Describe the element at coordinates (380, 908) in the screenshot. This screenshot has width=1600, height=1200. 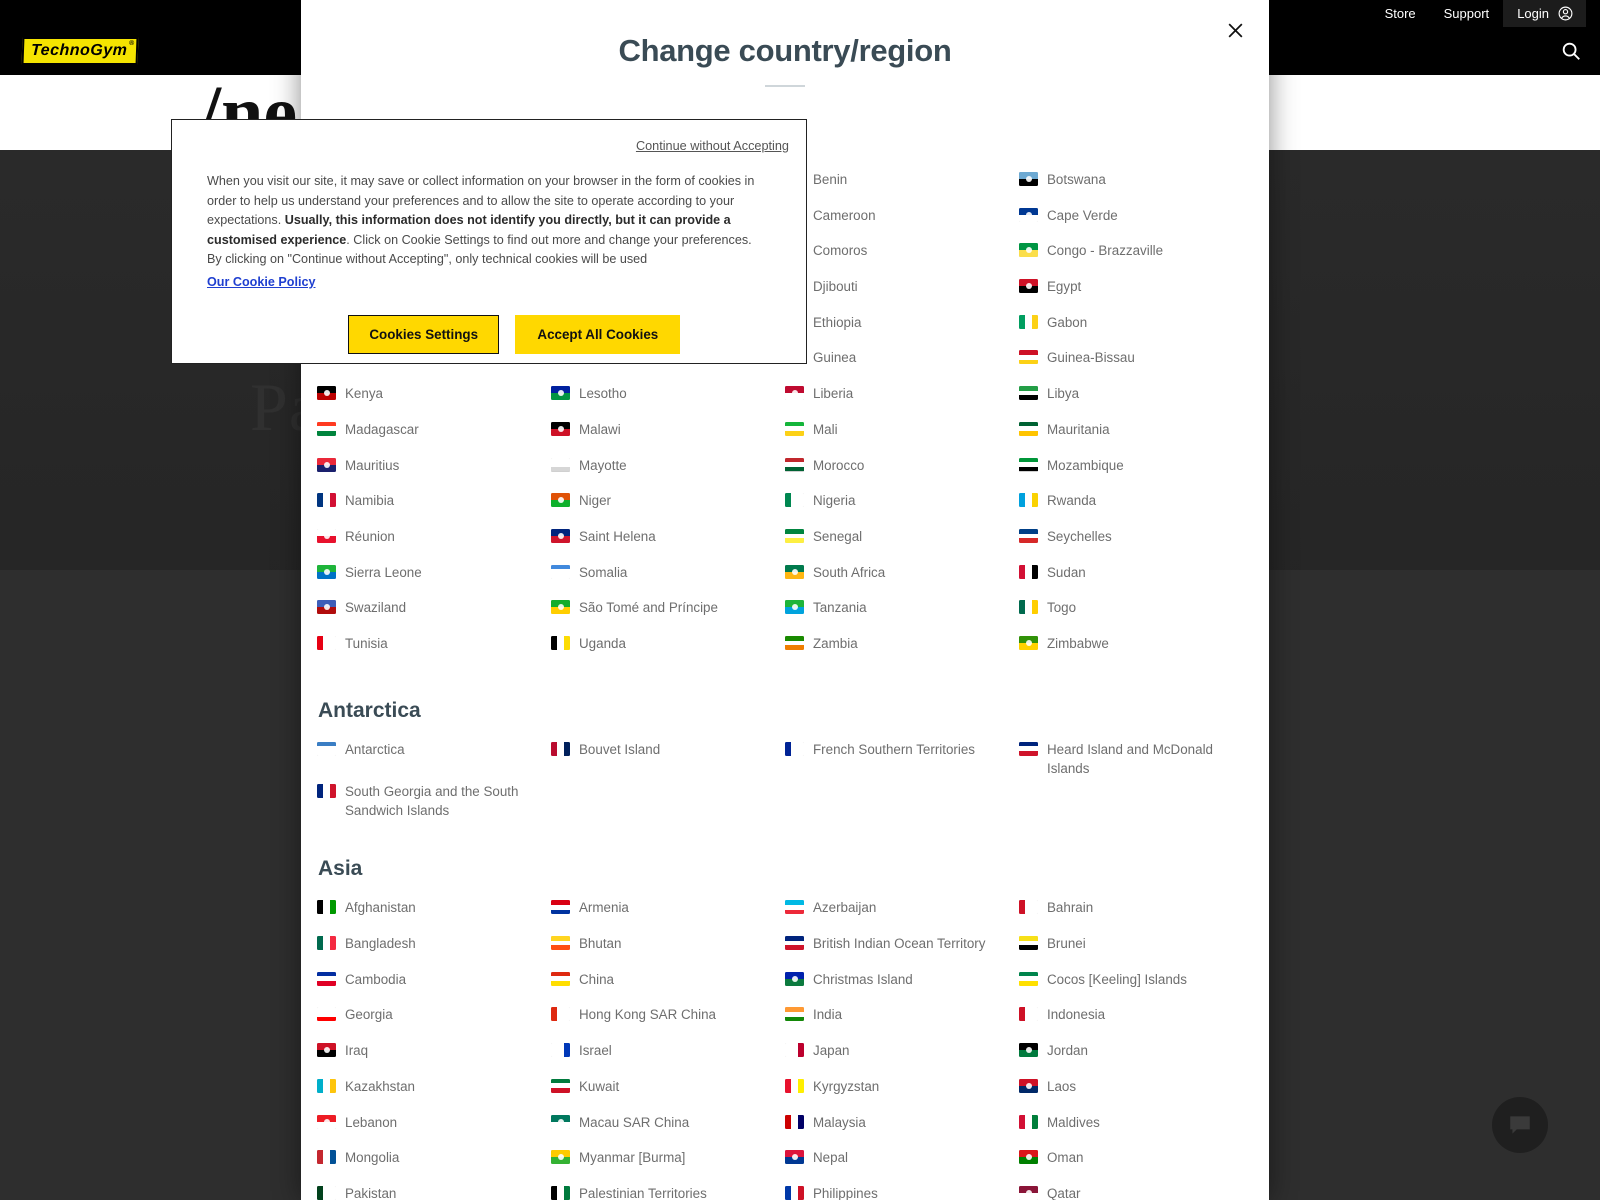
I see `country-label: Afghanistan` at that location.